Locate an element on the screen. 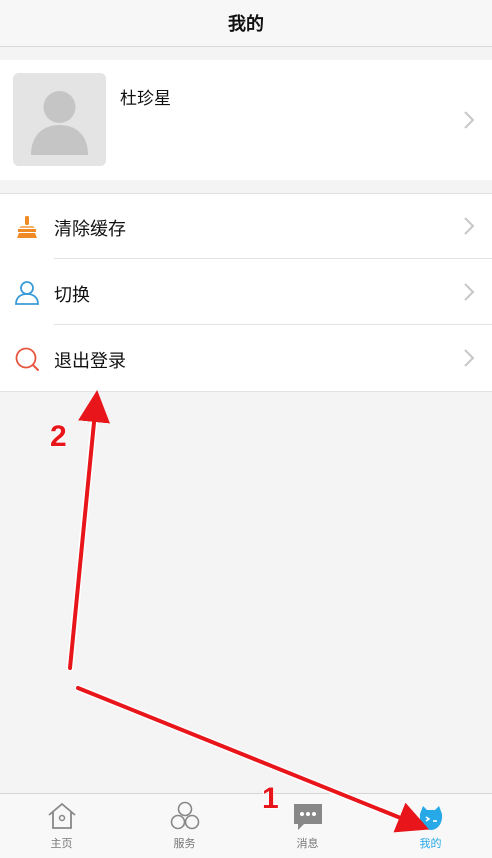  menu-item-clear-cache: 清除缓存 is located at coordinates (246, 226).